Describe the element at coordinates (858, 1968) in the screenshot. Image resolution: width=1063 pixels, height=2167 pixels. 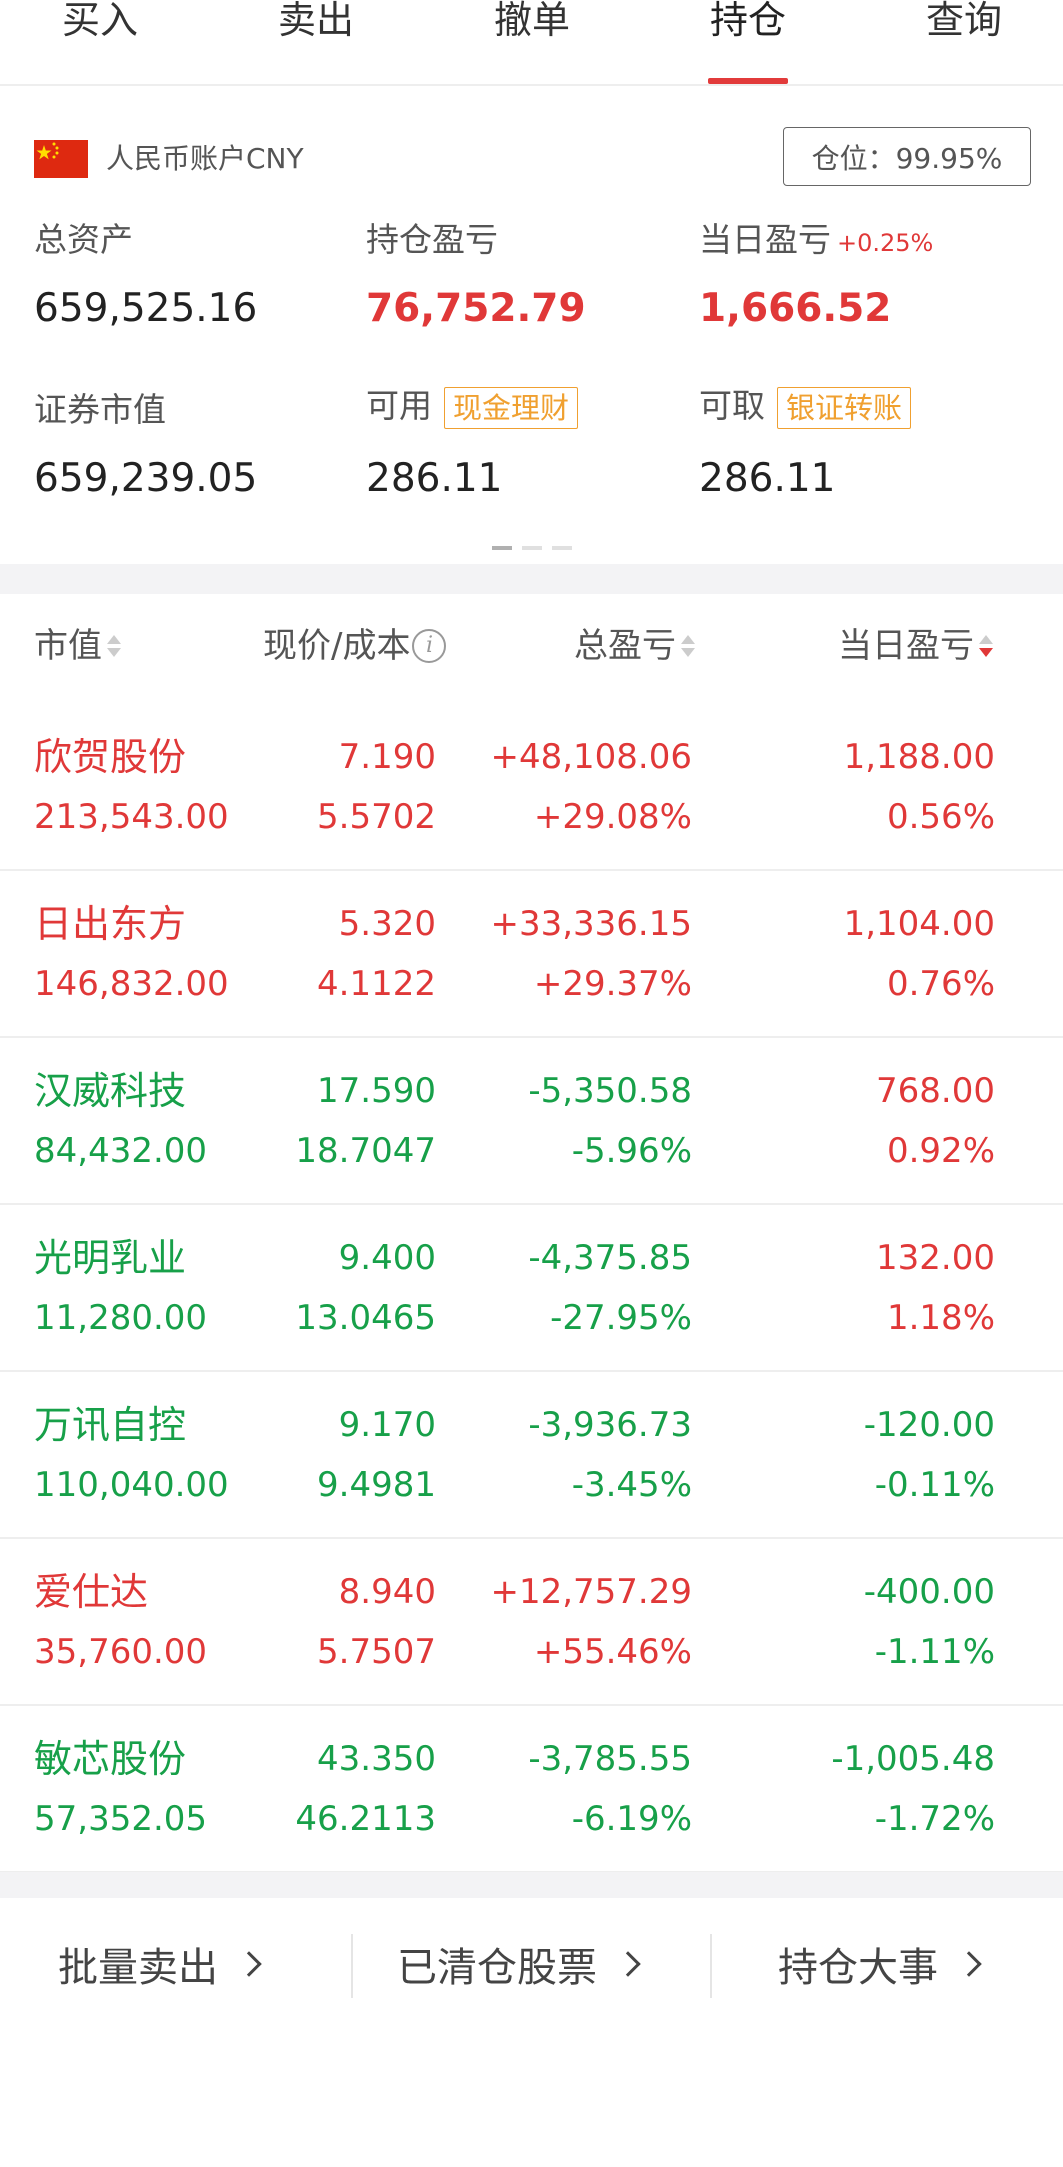
I see `holding-events-label: 持仓大事` at that location.